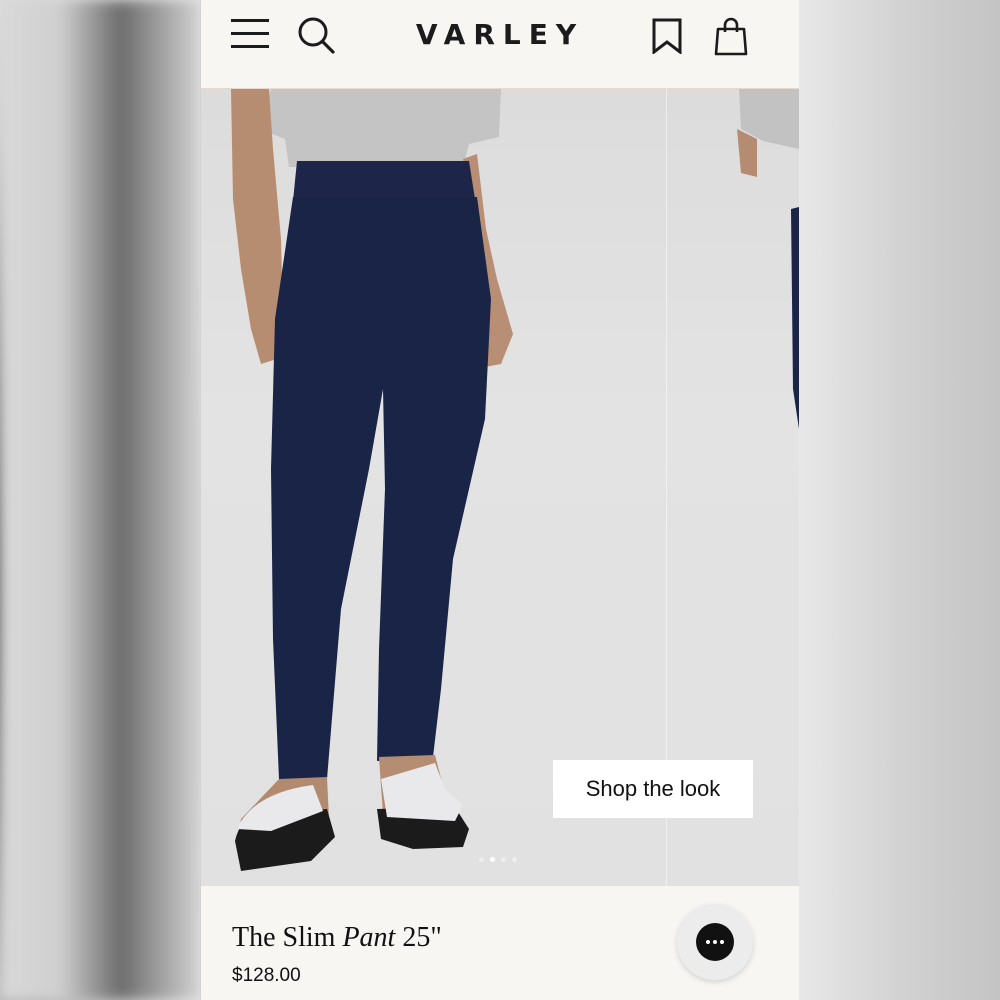  What do you see at coordinates (492, 859) in the screenshot?
I see `carousel-dot-active` at bounding box center [492, 859].